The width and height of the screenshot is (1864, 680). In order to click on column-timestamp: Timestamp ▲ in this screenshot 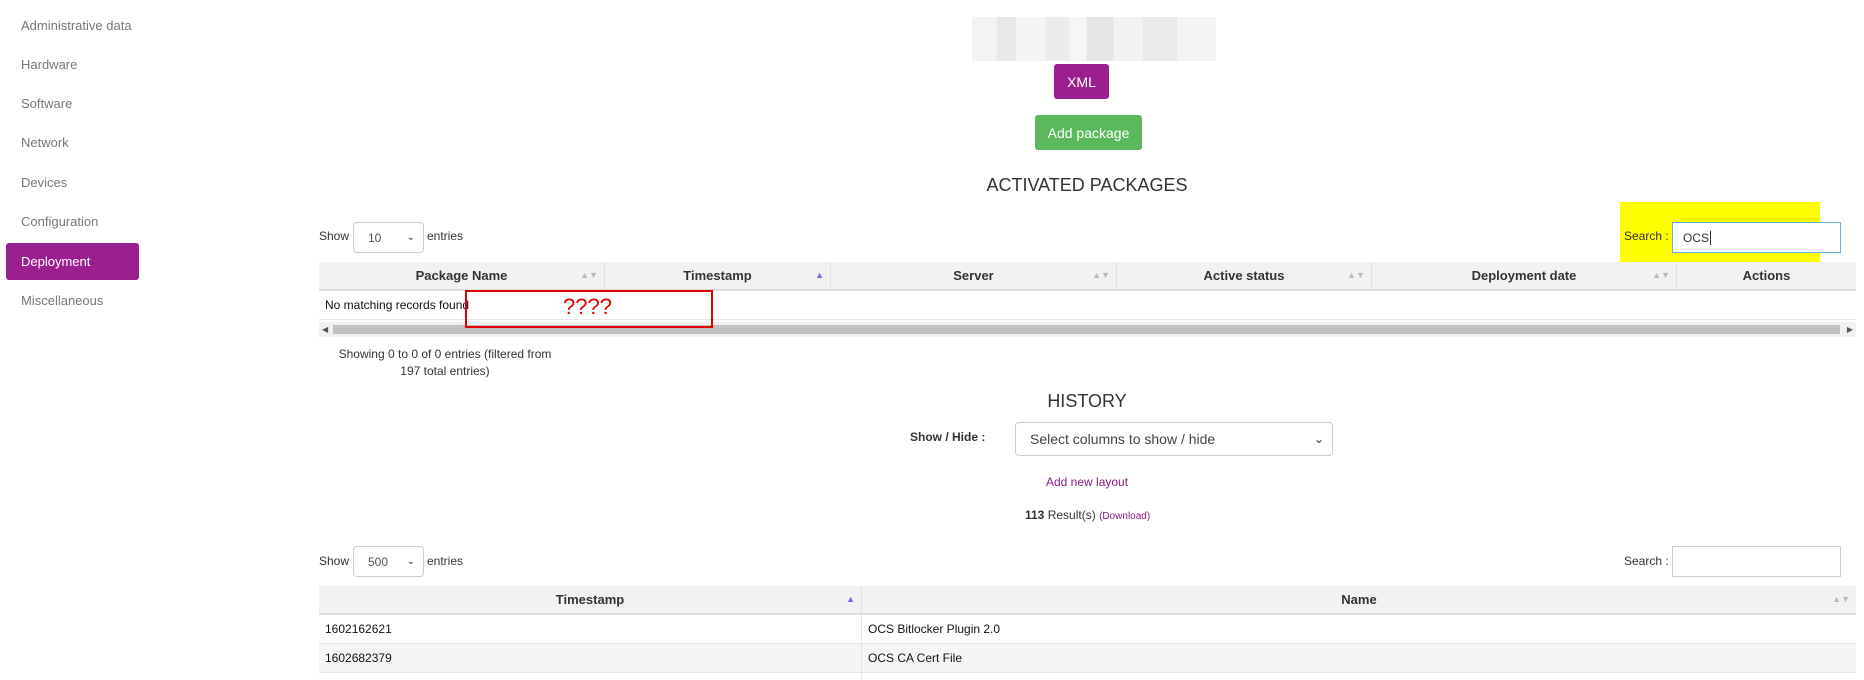, I will do `click(718, 275)`.